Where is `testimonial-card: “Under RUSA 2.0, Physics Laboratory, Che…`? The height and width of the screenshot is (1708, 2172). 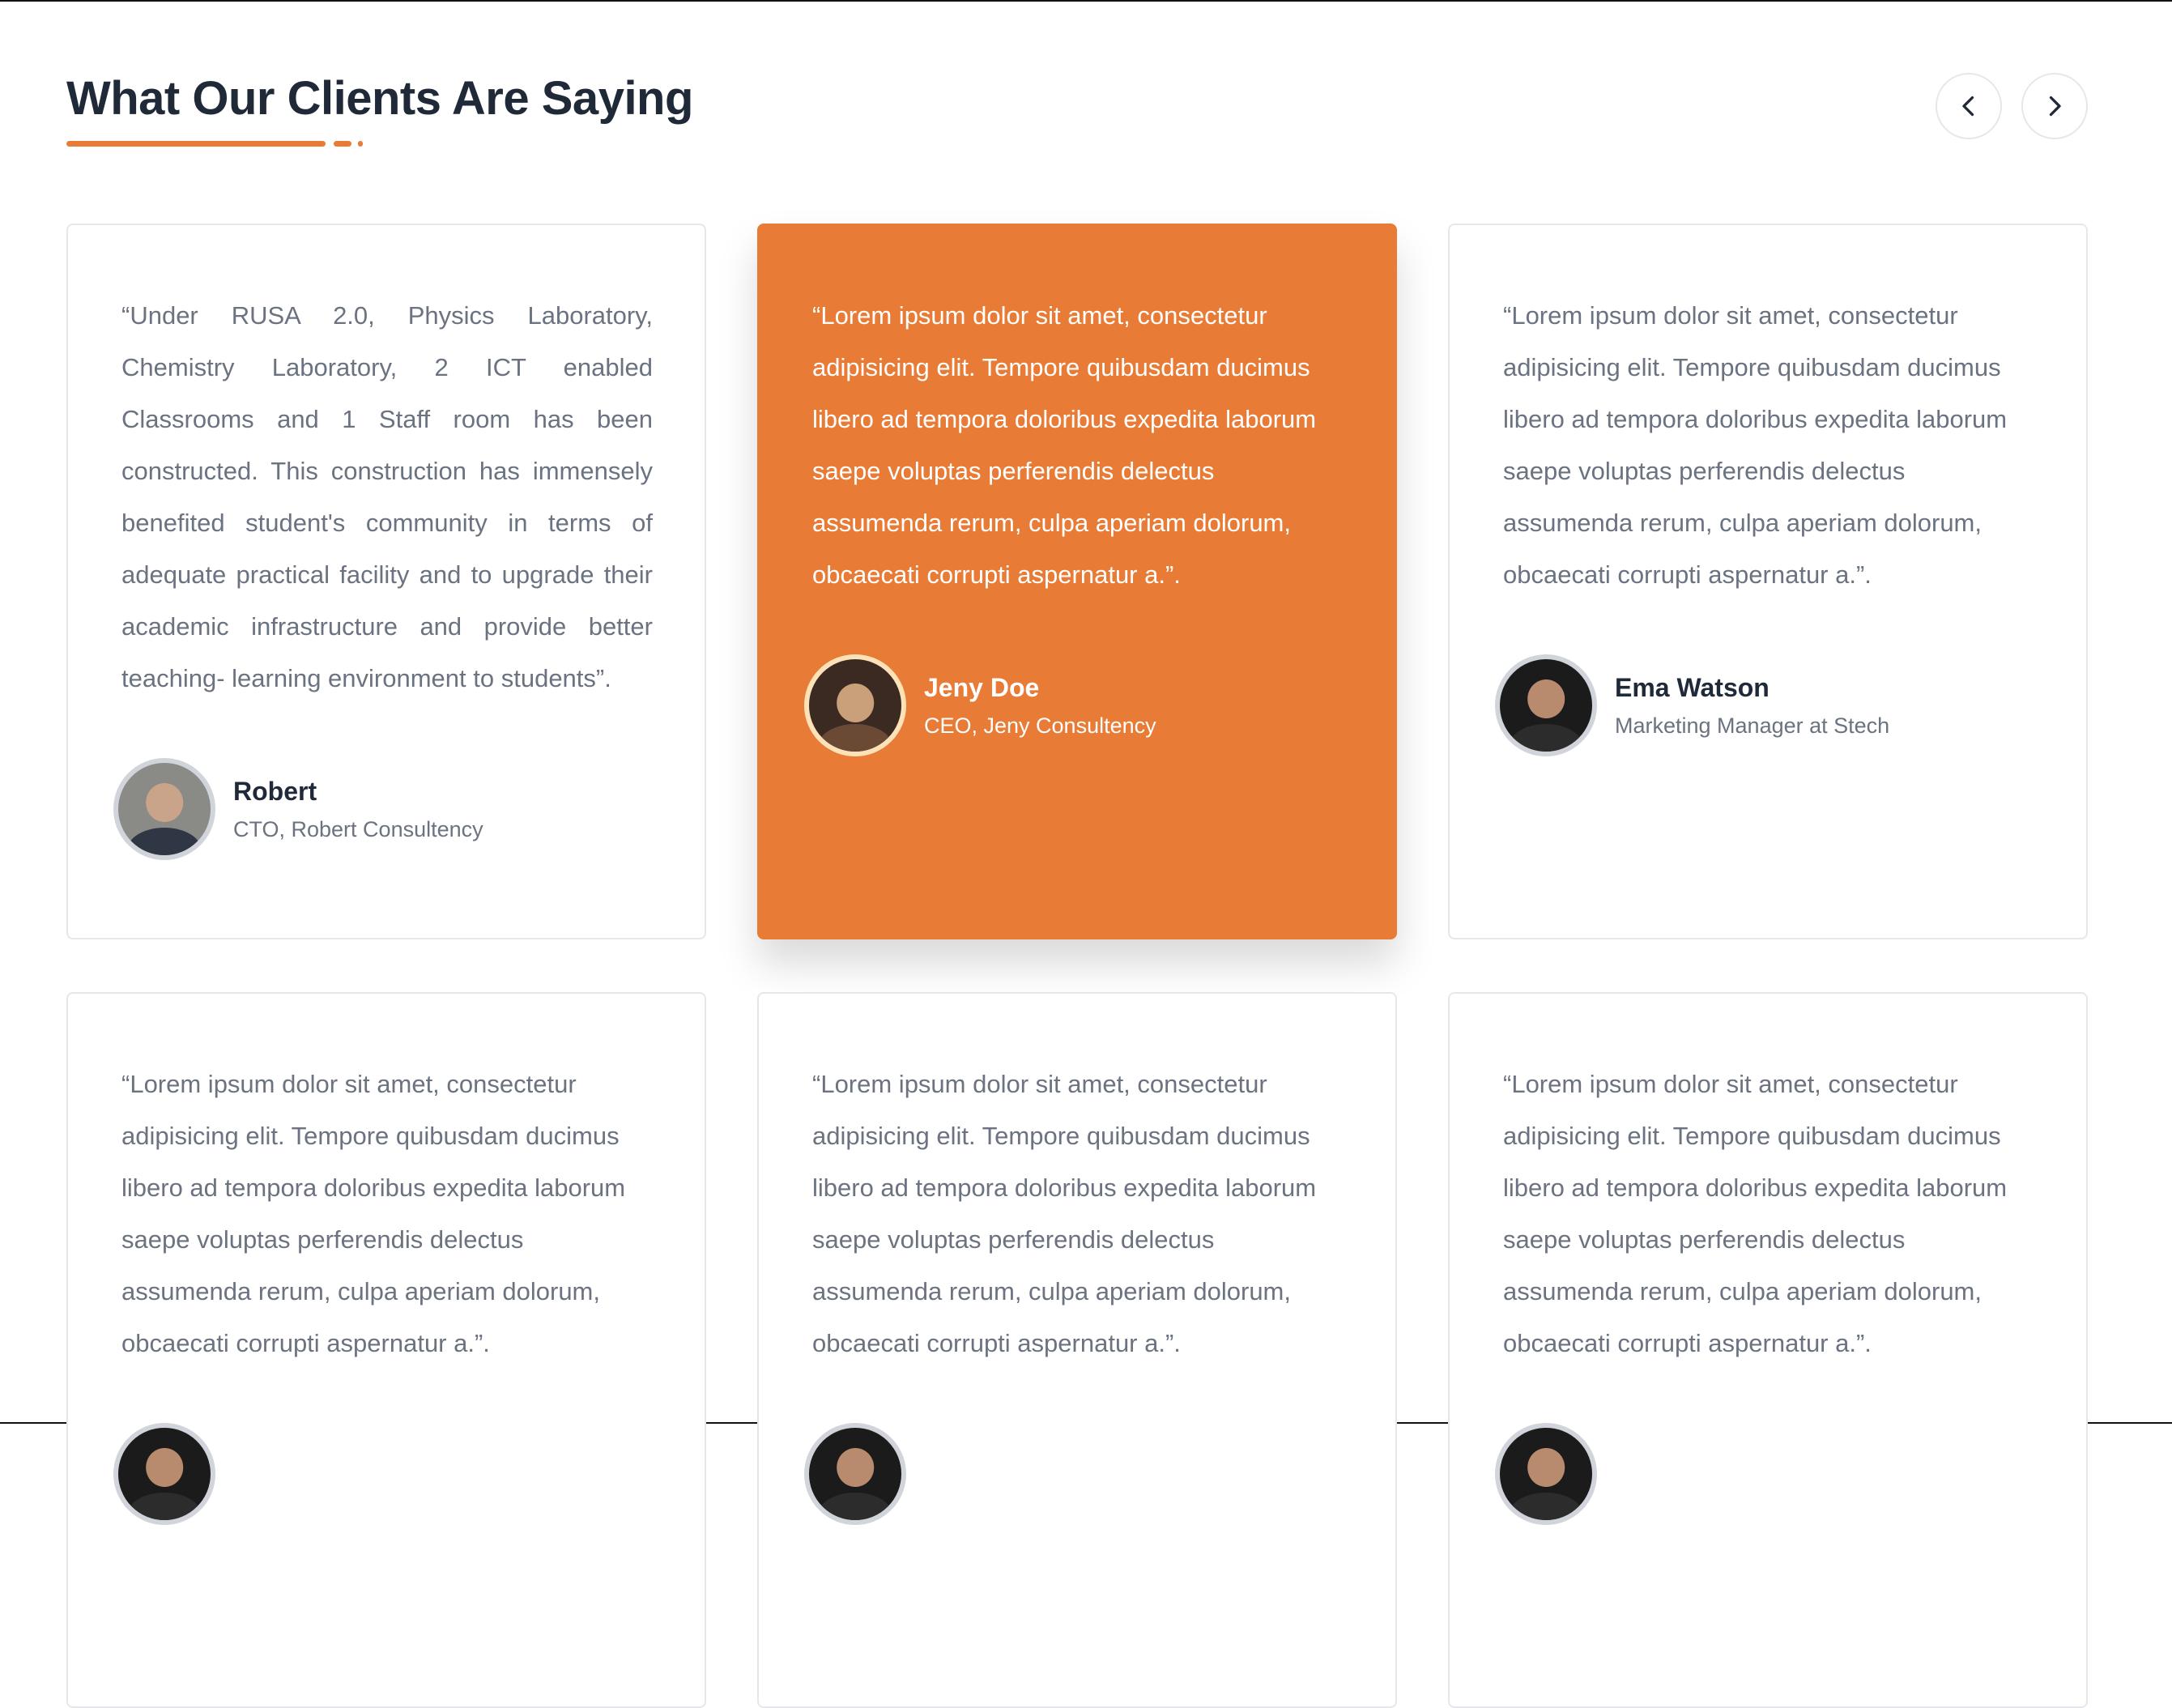 testimonial-card: “Under RUSA 2.0, Physics Laboratory, Che… is located at coordinates (386, 581).